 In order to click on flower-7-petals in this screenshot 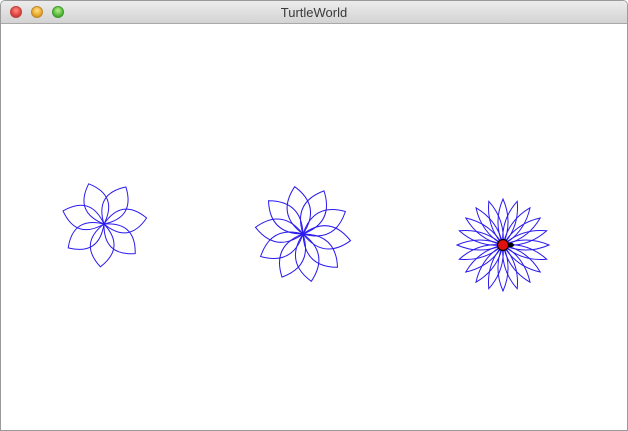, I will do `click(105, 225)`.